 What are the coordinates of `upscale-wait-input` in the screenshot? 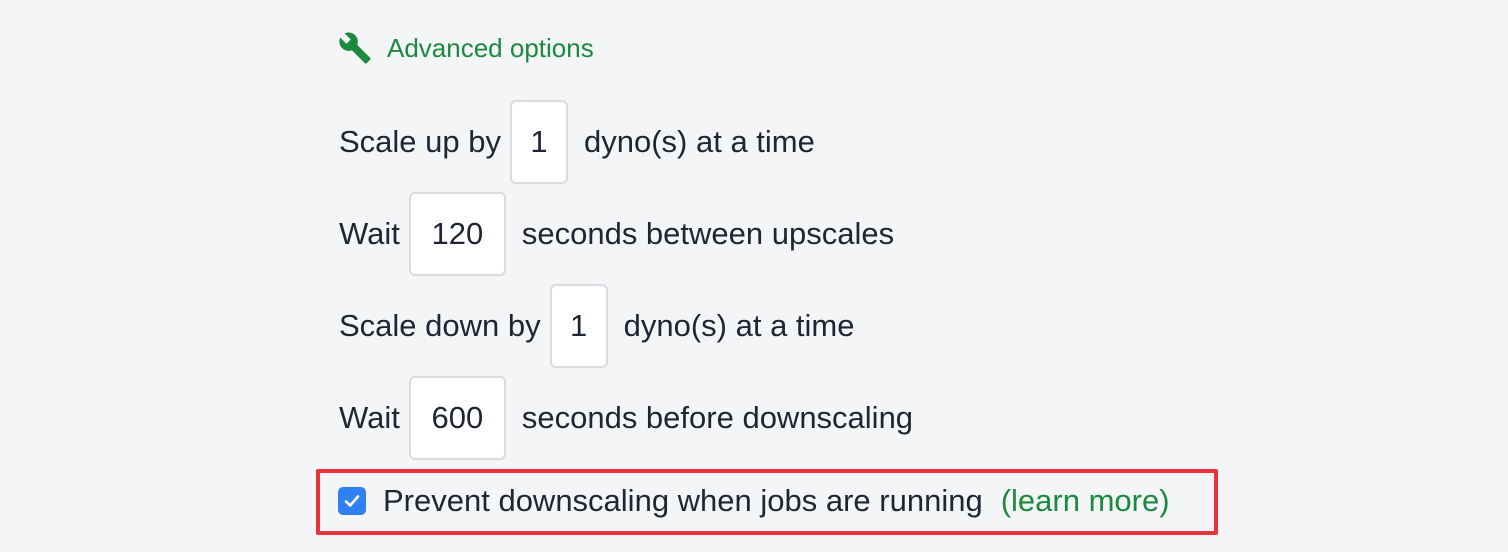 It's located at (457, 234).